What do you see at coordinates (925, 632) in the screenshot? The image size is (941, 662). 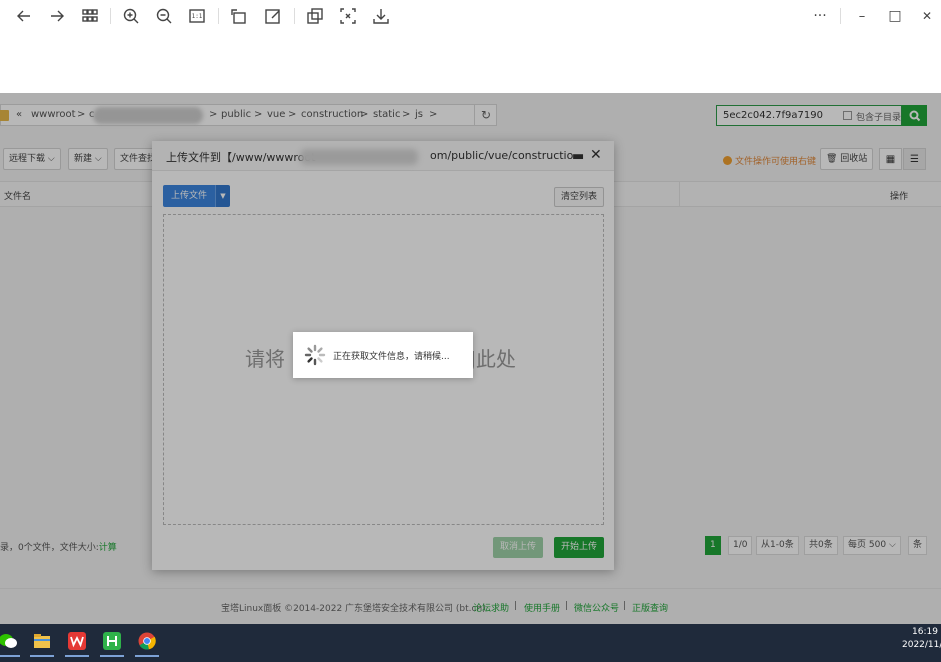 I see `clock-time: 16:19` at bounding box center [925, 632].